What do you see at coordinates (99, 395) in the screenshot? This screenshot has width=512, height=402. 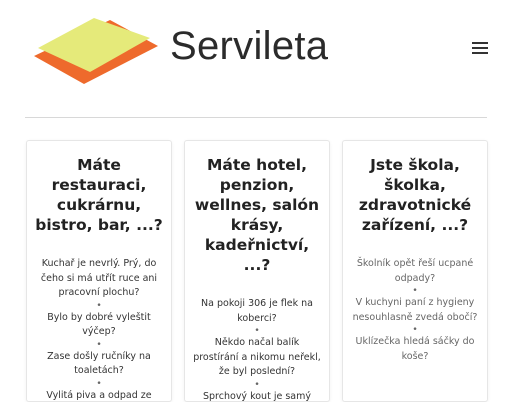 I see `list-item: Vylitá piva a odpad ze stolů` at bounding box center [99, 395].